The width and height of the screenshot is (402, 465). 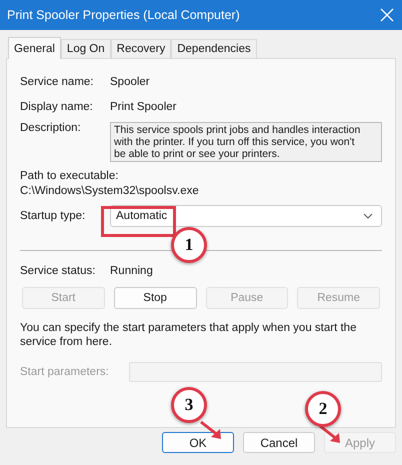 I want to click on close-icon, so click(x=387, y=15).